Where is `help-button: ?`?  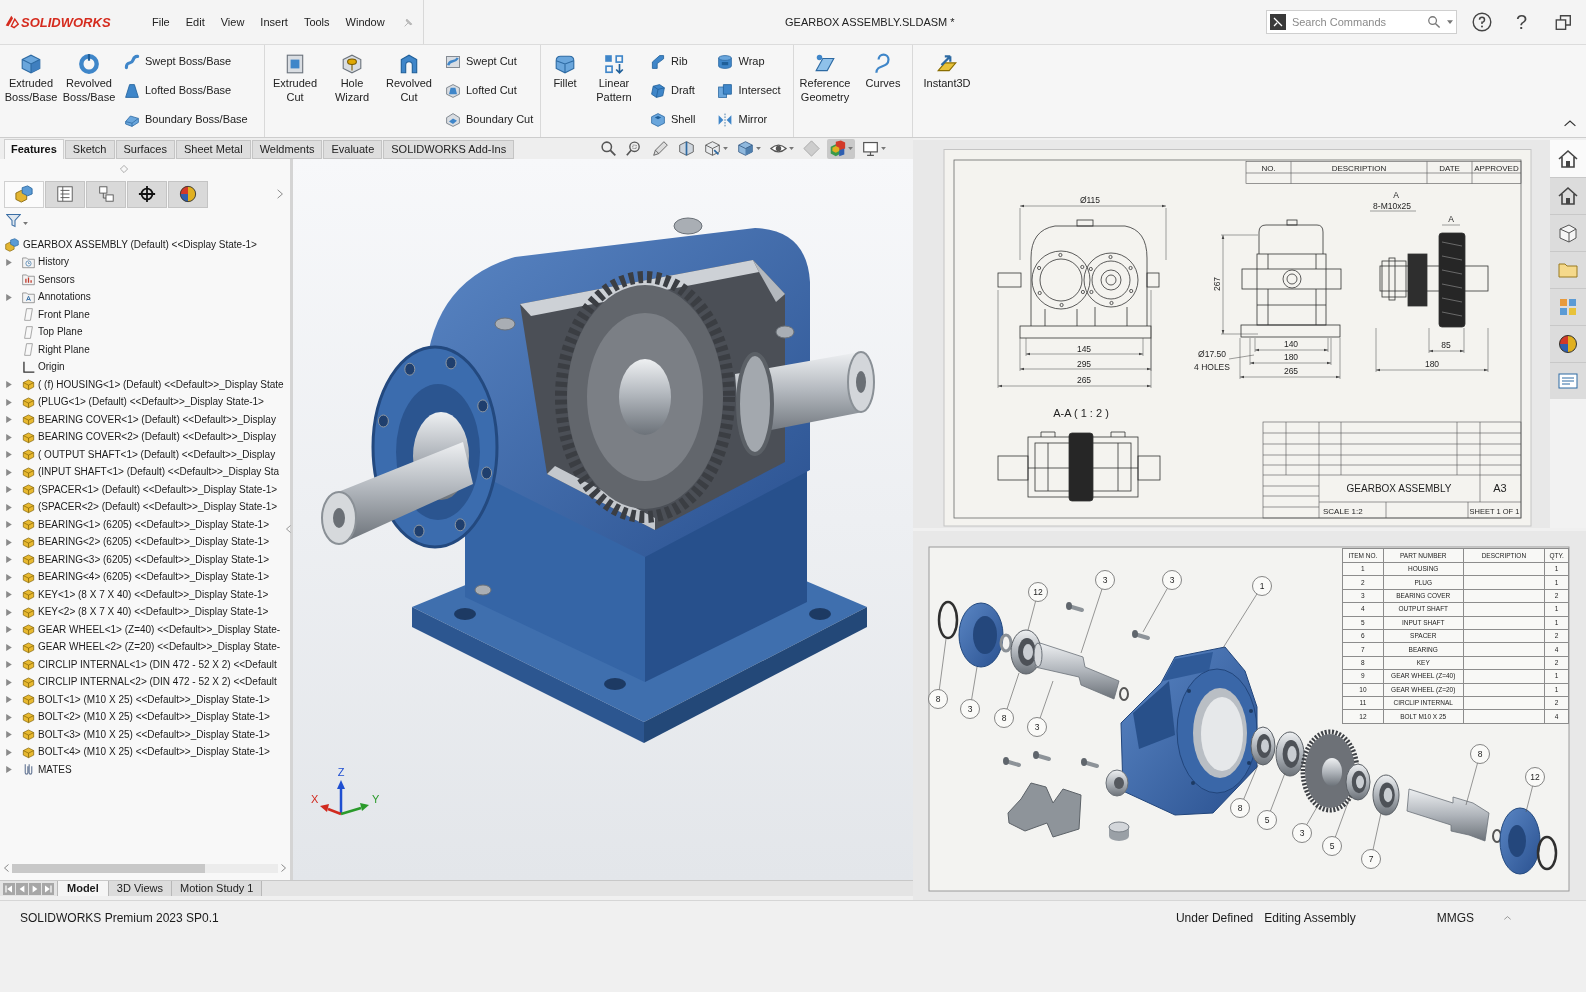
help-button: ? is located at coordinates (1521, 22).